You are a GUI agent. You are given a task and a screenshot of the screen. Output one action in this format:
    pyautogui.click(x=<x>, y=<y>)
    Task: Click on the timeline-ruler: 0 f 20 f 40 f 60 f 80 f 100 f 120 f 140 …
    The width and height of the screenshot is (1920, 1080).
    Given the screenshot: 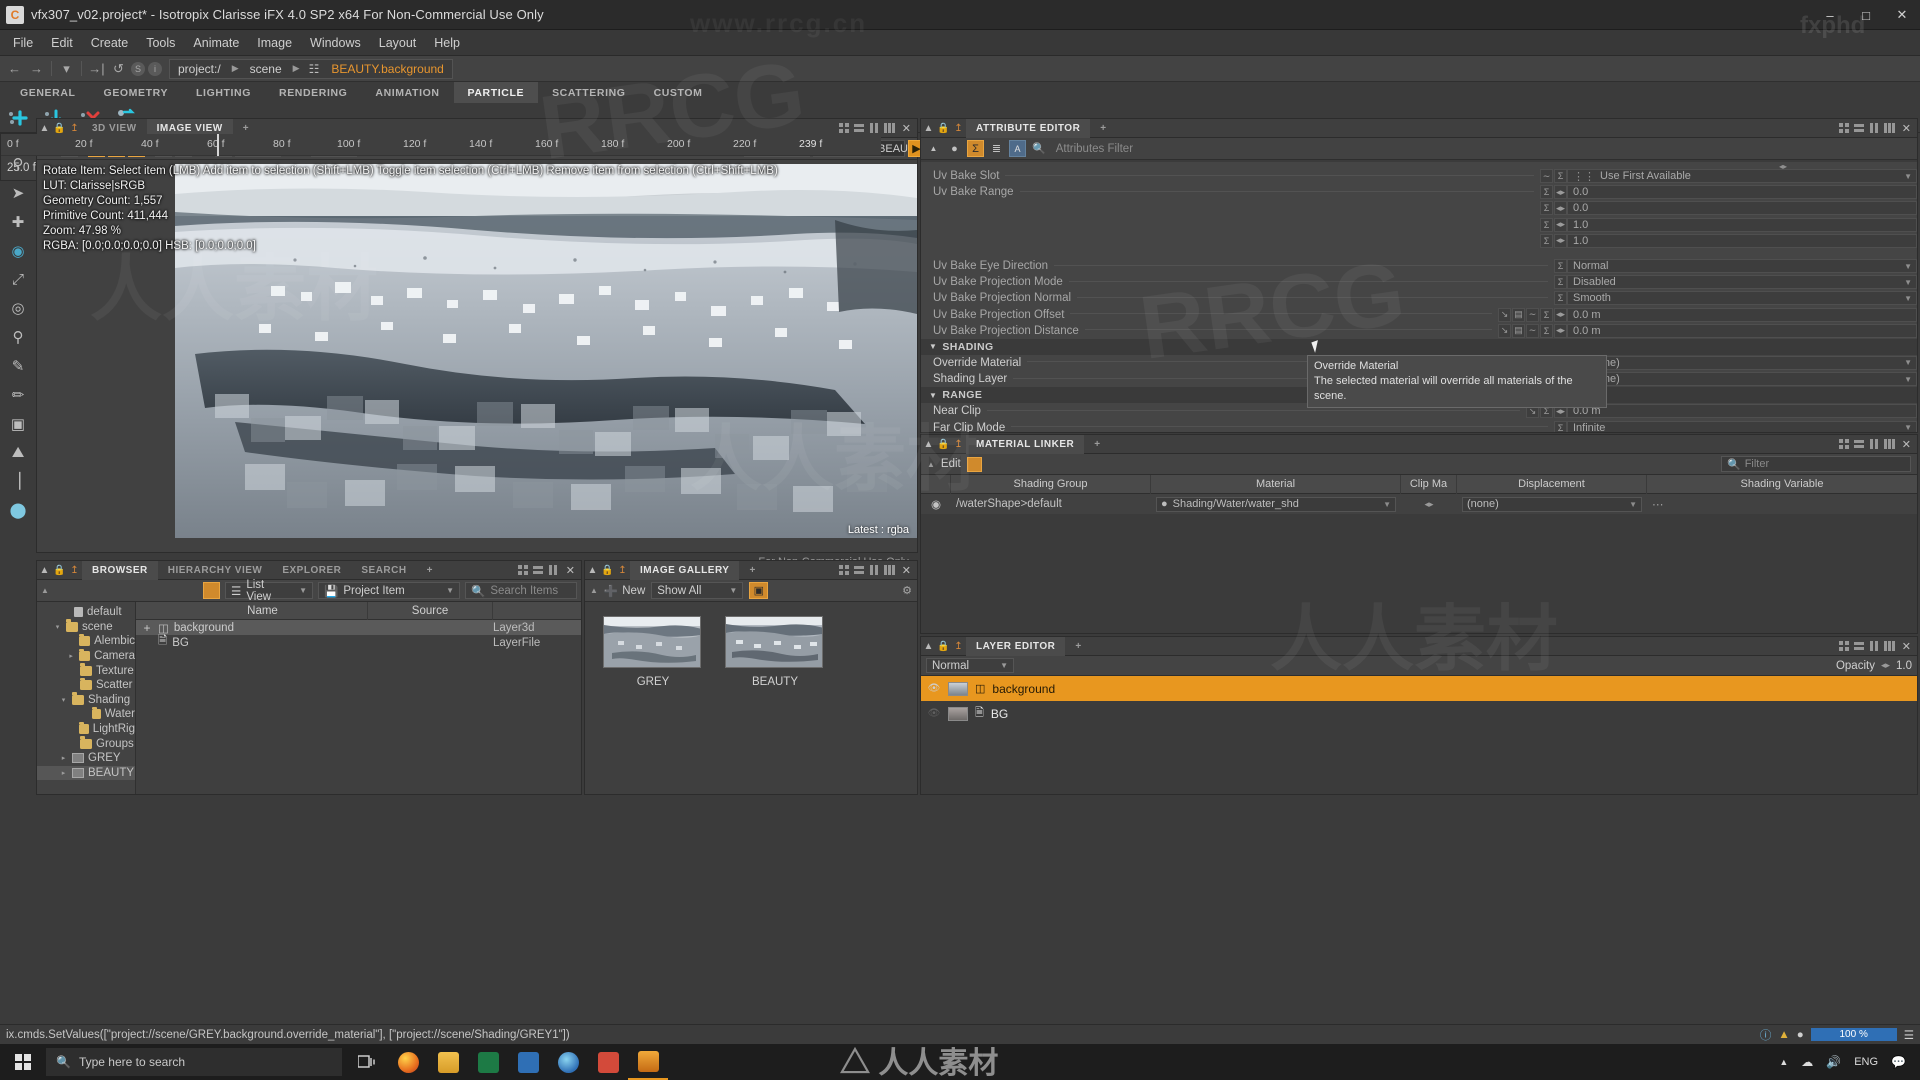 What is the action you would take?
    pyautogui.click(x=441, y=145)
    